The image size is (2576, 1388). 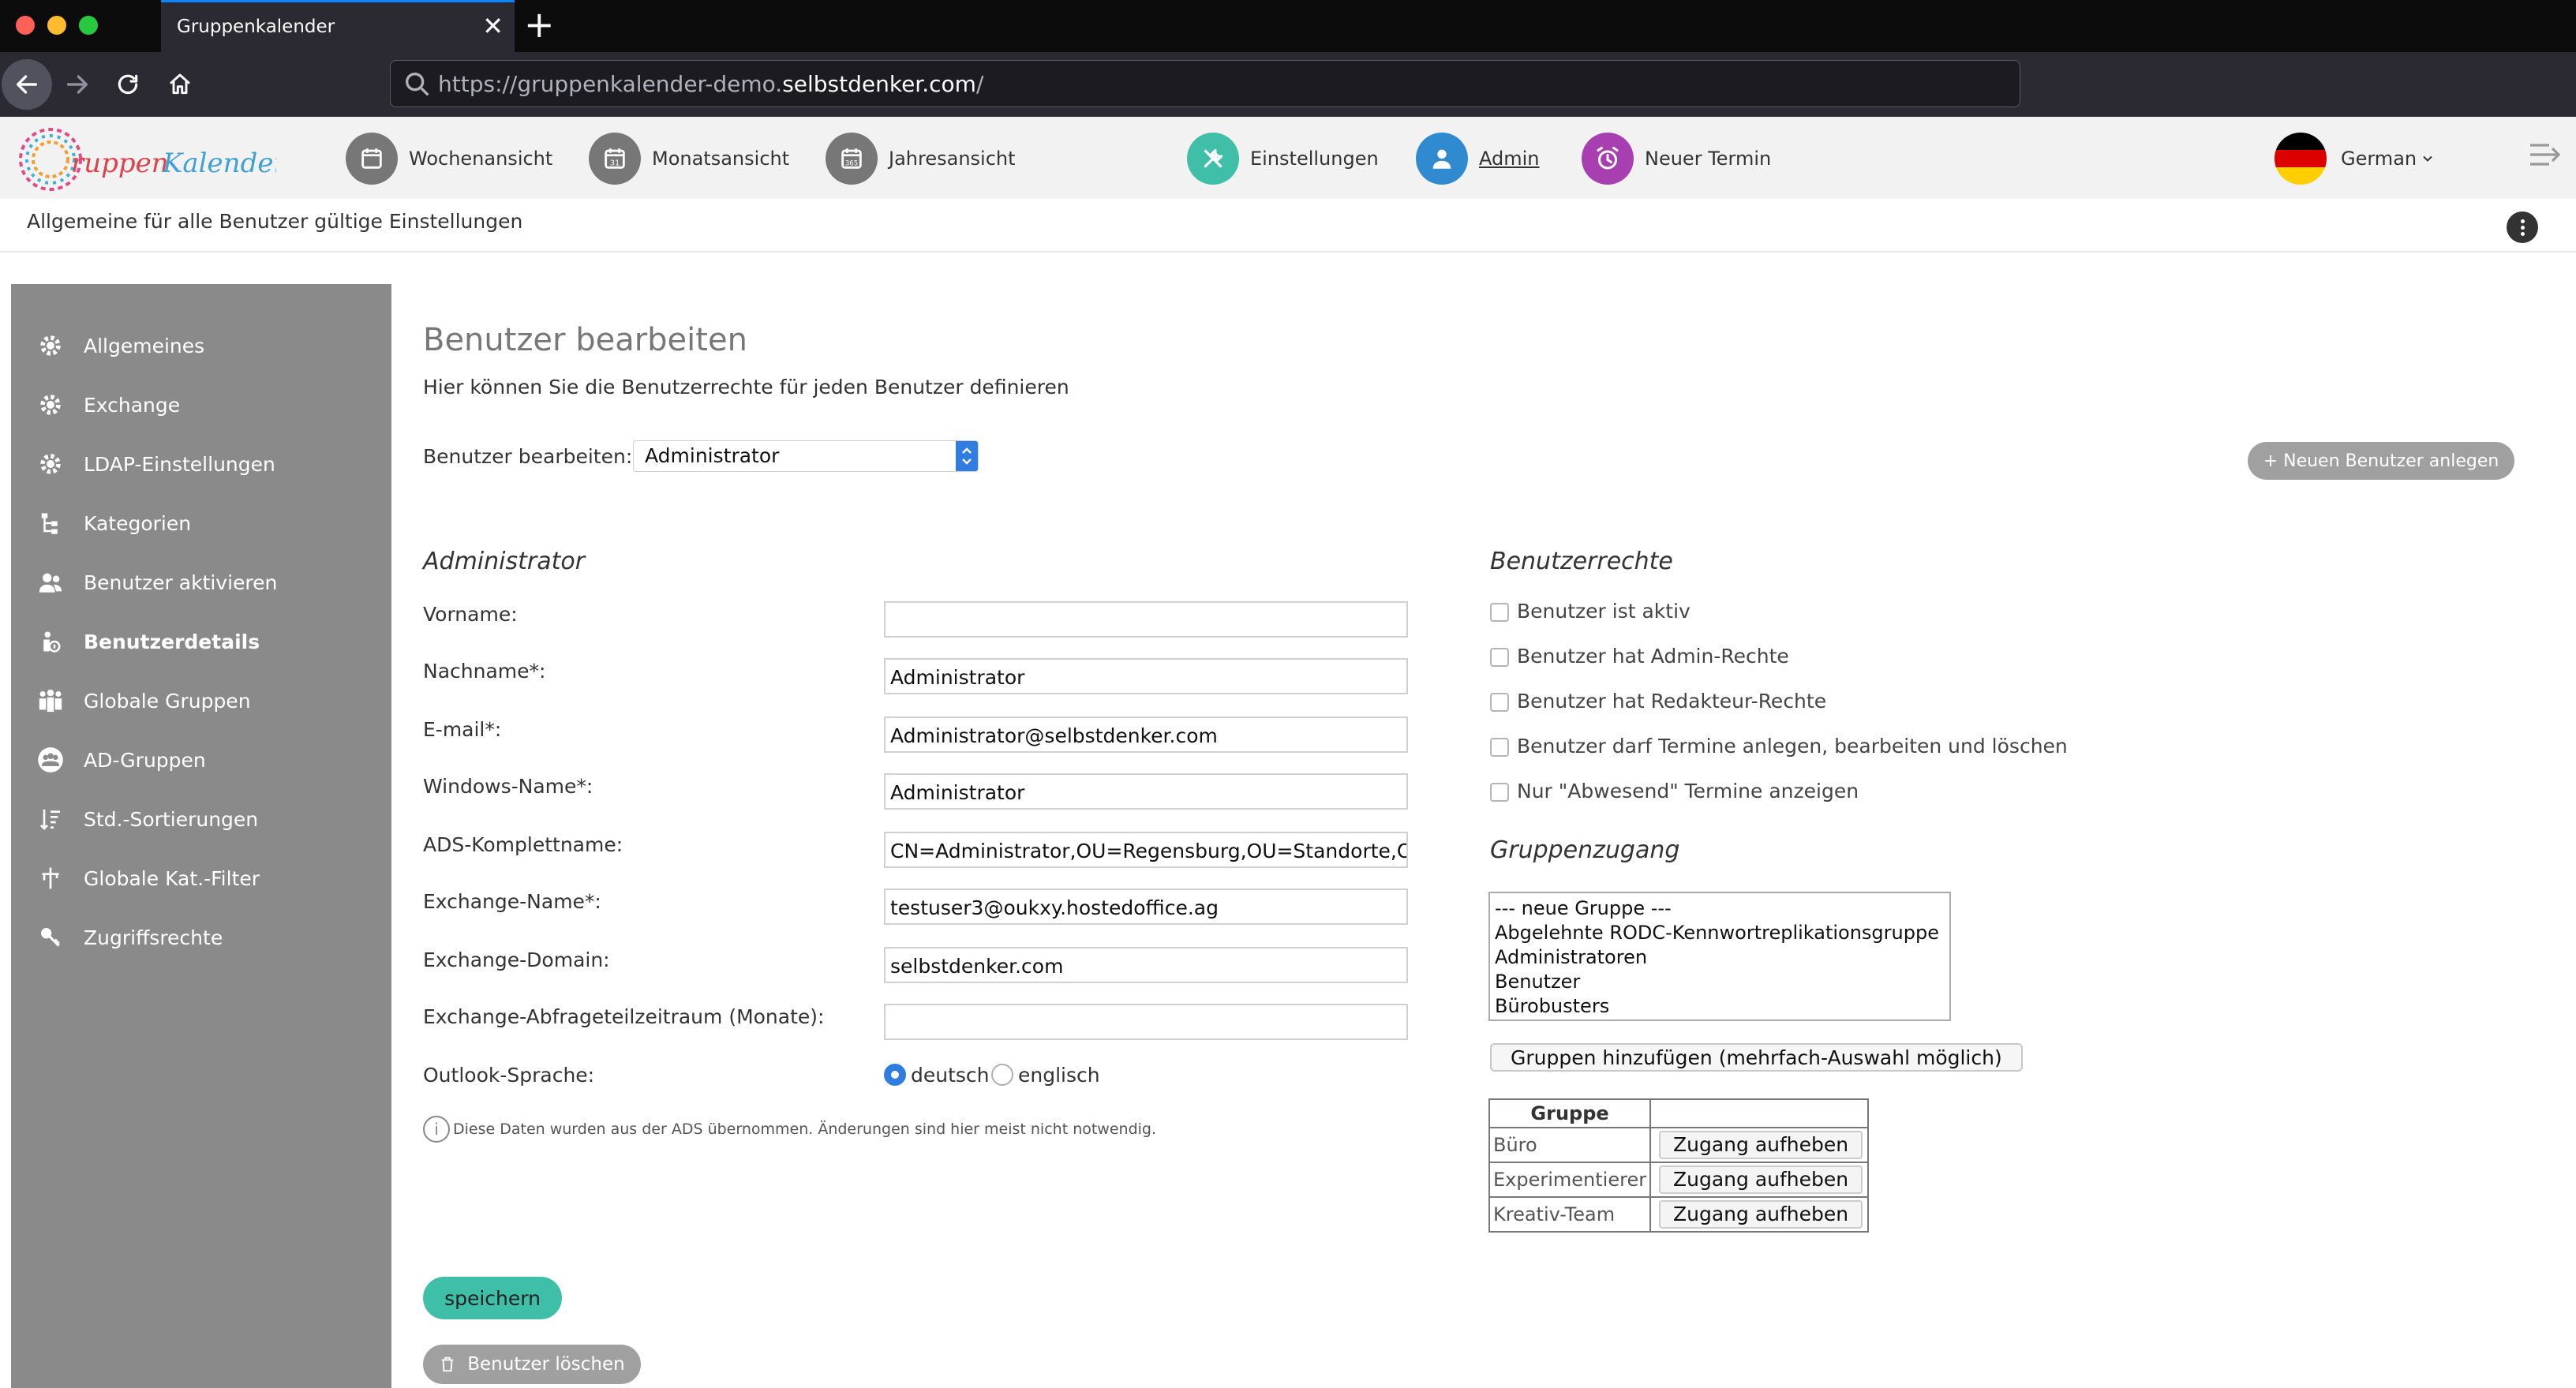 I want to click on table-header-row: Gruppe, so click(x=1679, y=1113).